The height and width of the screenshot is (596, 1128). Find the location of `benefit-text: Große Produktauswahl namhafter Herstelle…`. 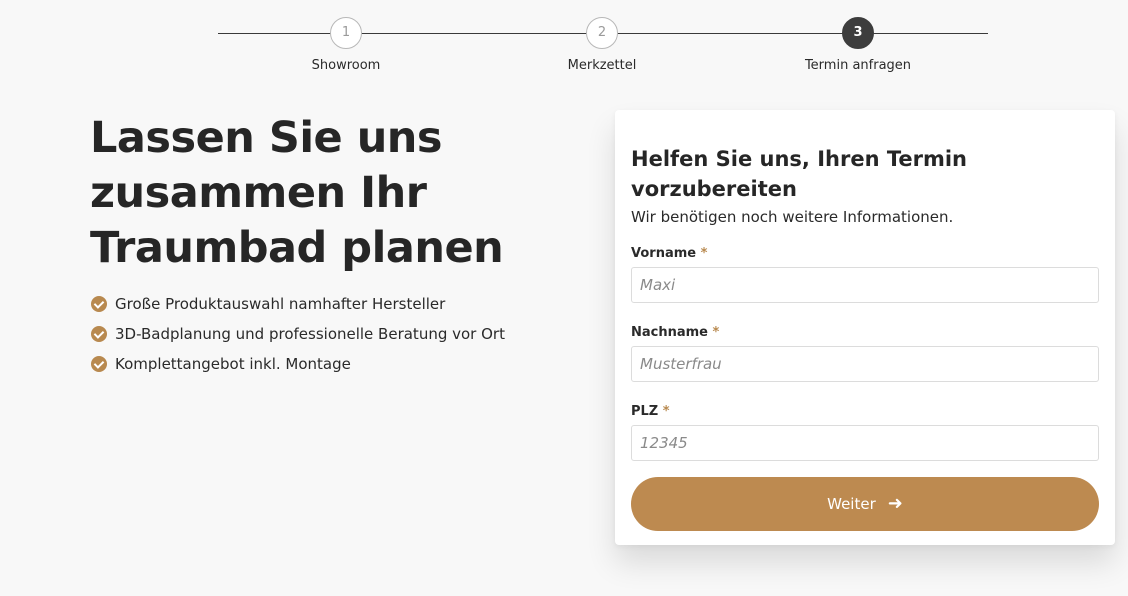

benefit-text: Große Produktauswahl namhafter Herstelle… is located at coordinates (280, 304).